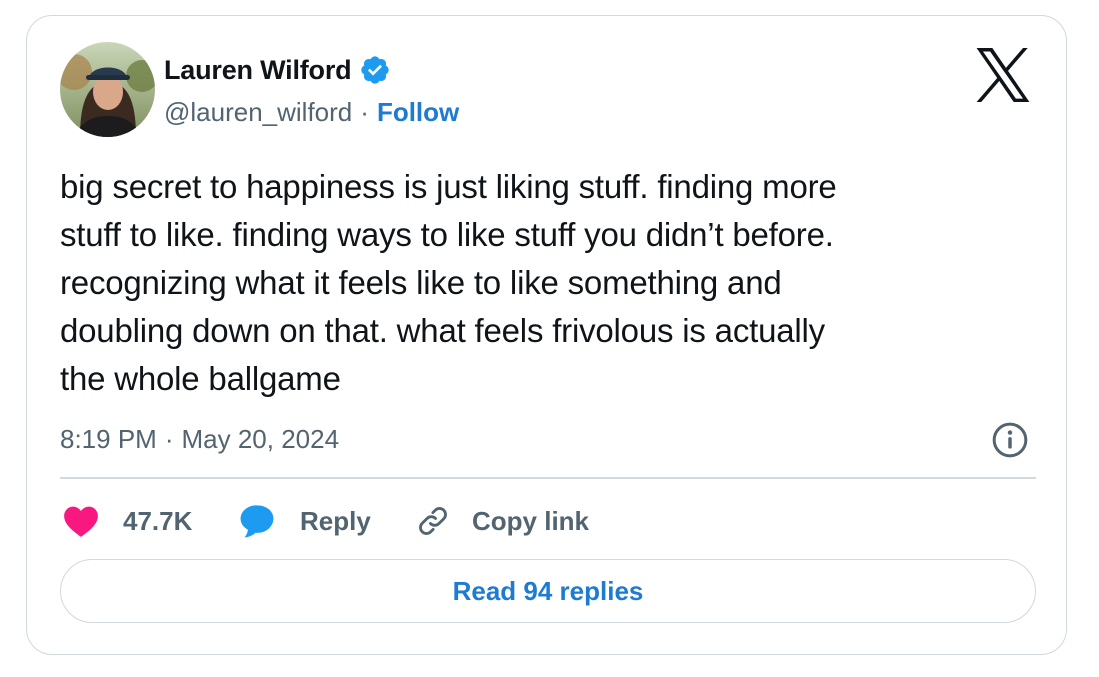 The height and width of the screenshot is (677, 1099). I want to click on name-row: Lauren Wilford, so click(277, 70).